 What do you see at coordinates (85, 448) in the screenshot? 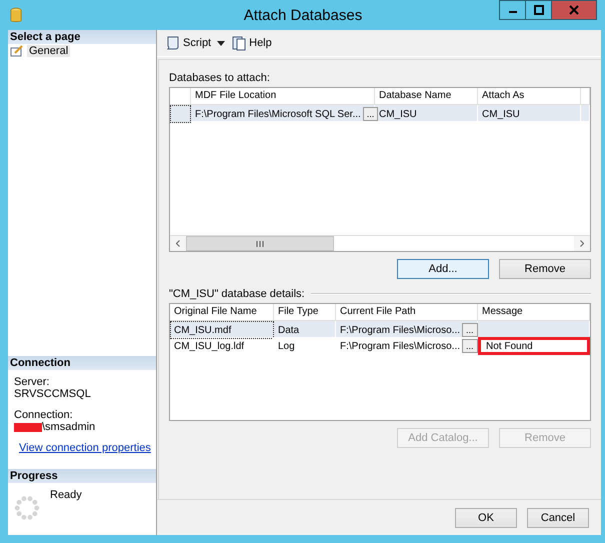
I see `connection-properties-link: View connection properties` at bounding box center [85, 448].